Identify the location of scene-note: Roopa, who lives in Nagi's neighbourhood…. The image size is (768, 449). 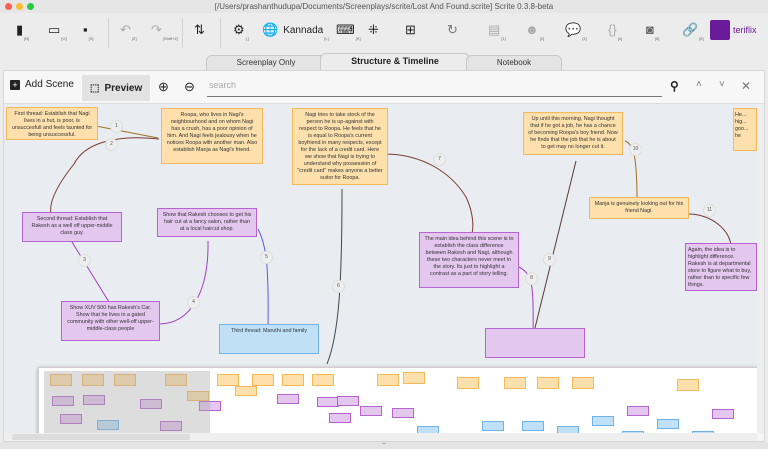
(212, 136).